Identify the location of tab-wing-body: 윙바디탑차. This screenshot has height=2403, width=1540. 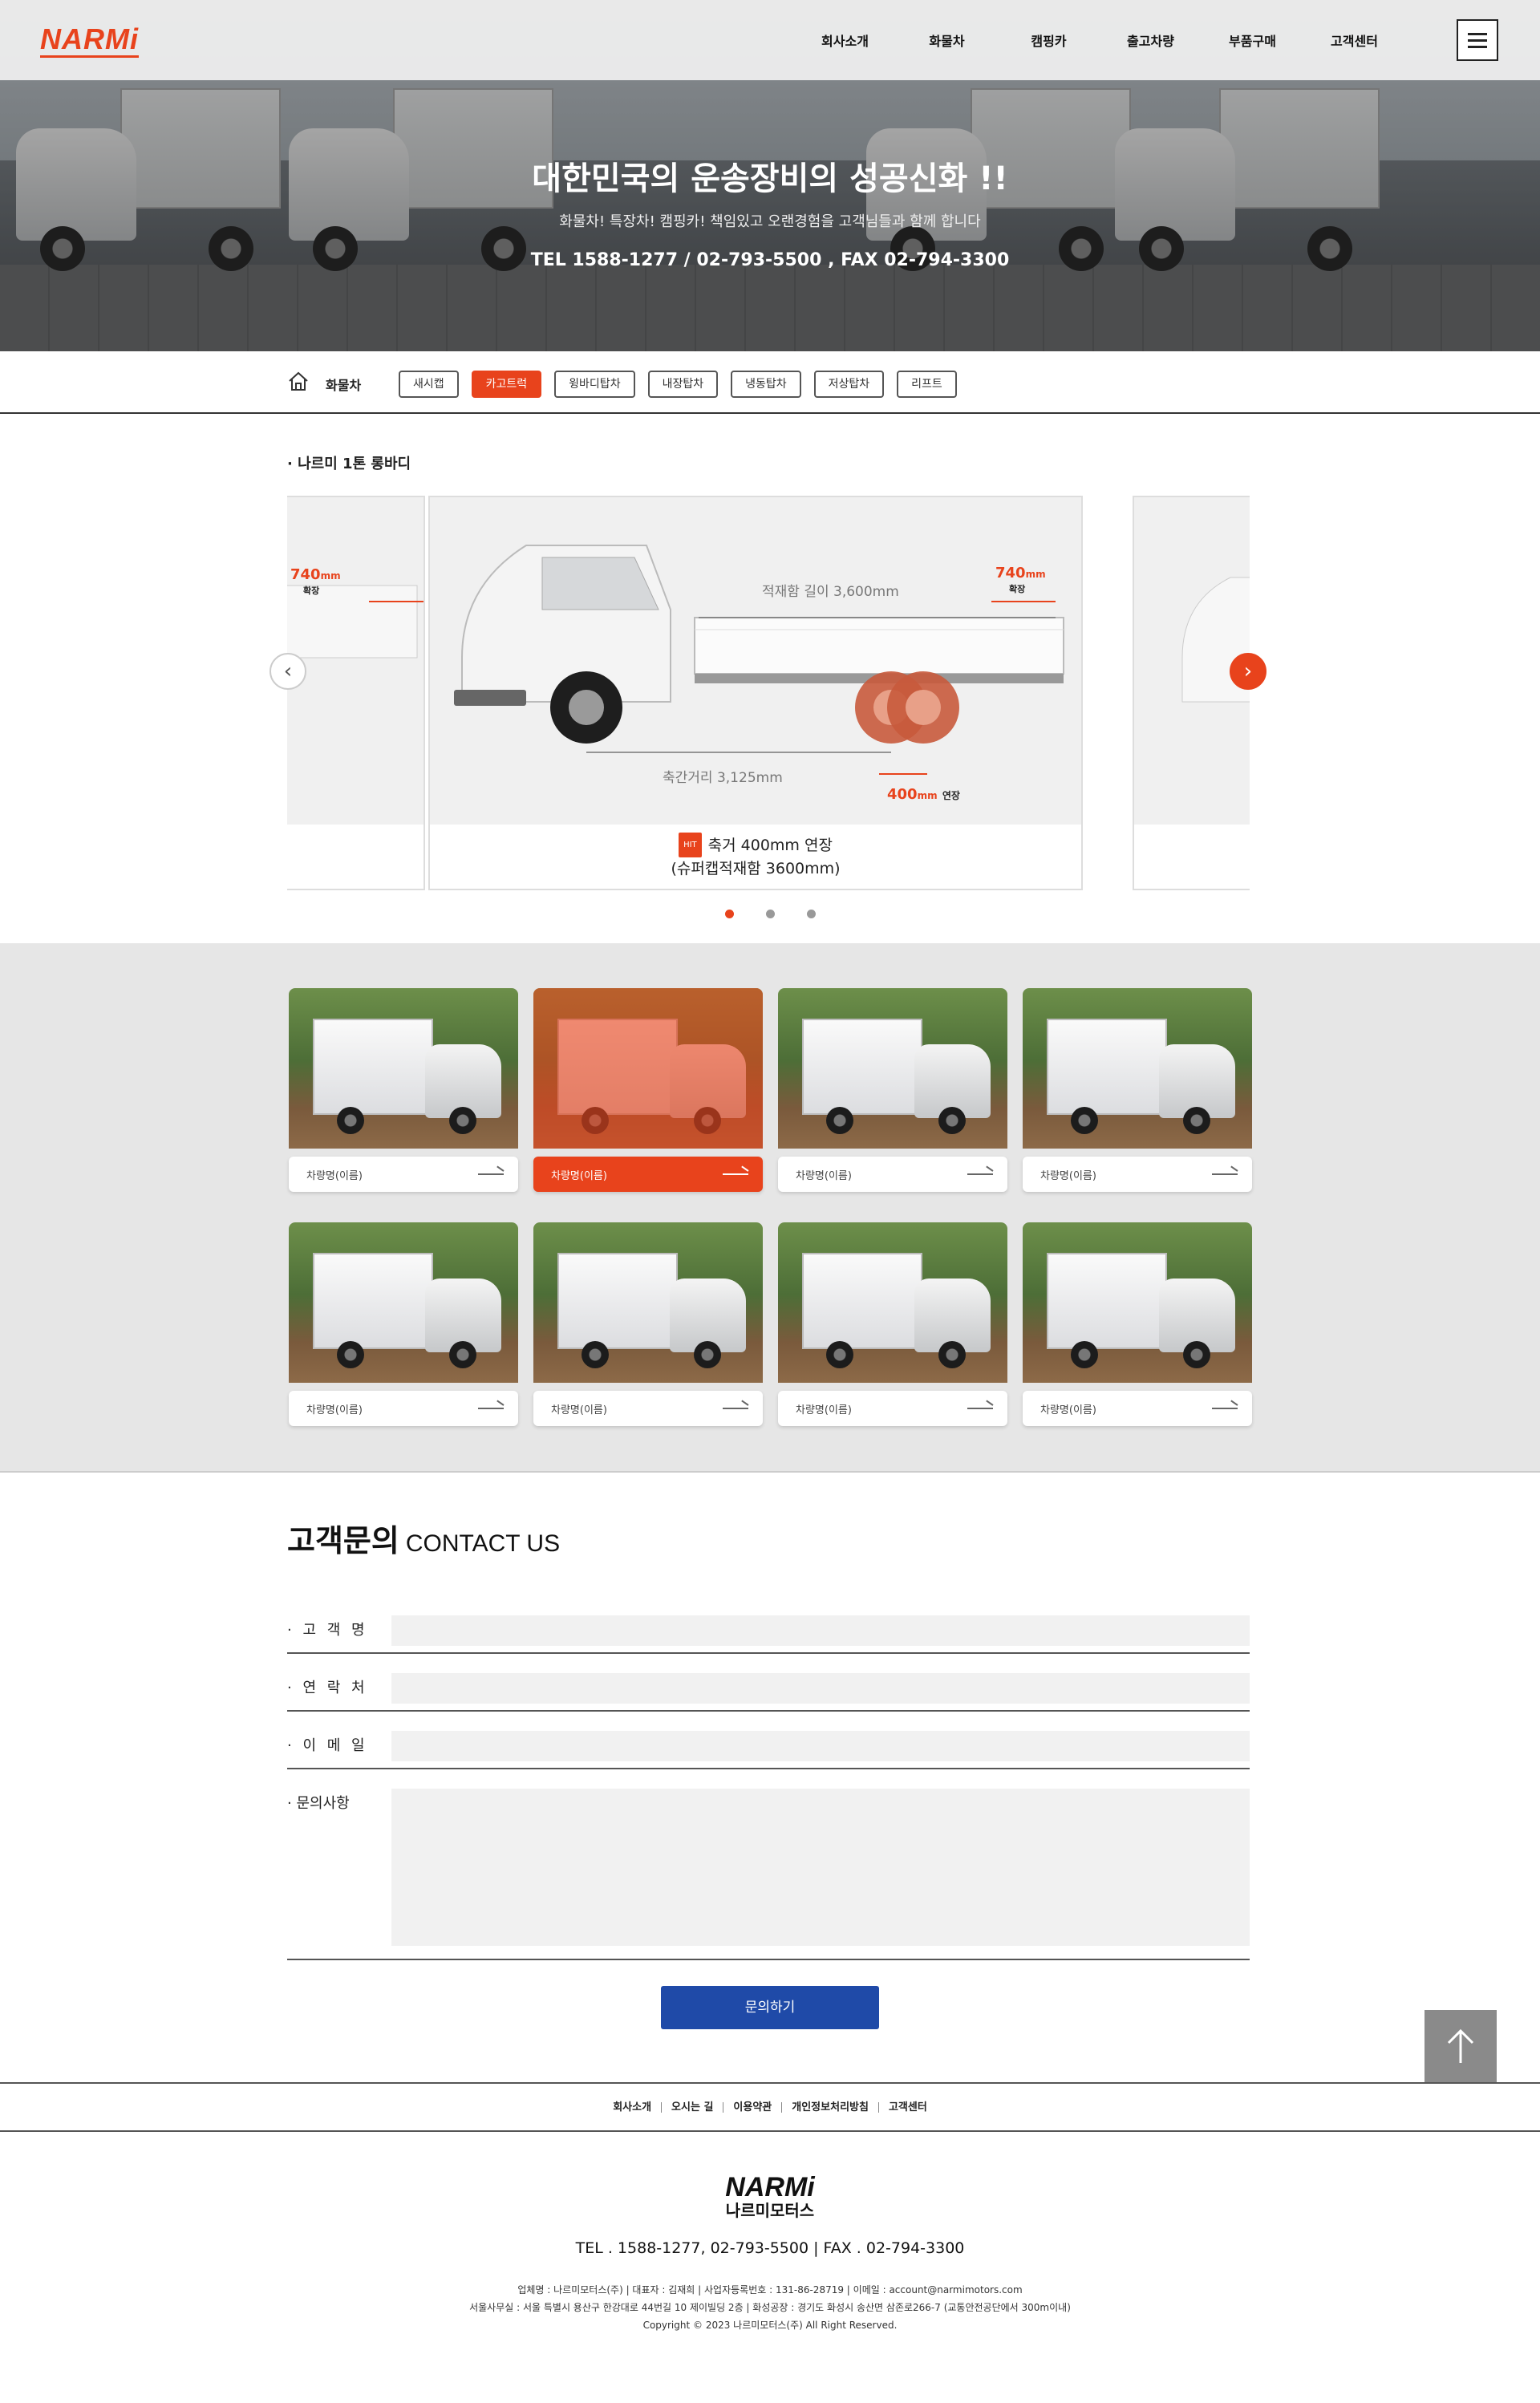
(594, 384).